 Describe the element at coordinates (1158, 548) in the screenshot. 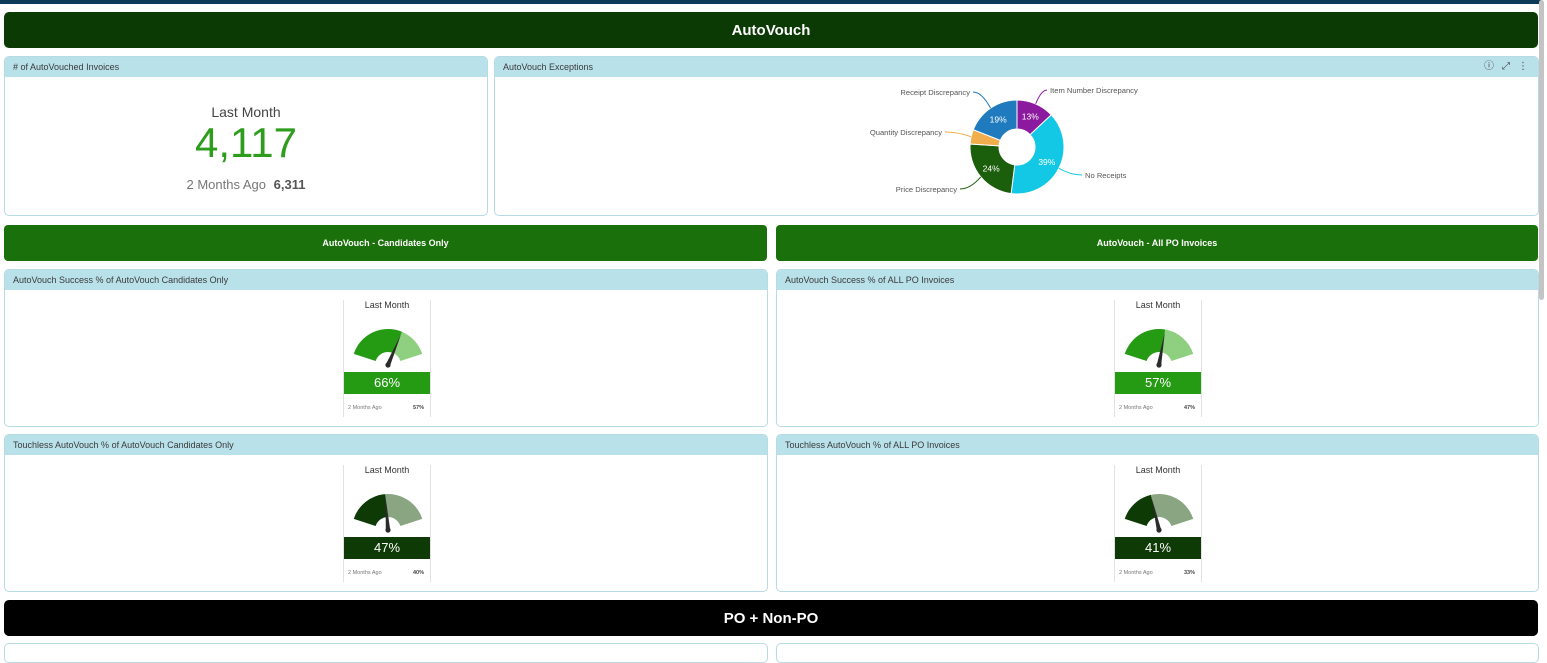

I see `gauge-value: 41%` at that location.